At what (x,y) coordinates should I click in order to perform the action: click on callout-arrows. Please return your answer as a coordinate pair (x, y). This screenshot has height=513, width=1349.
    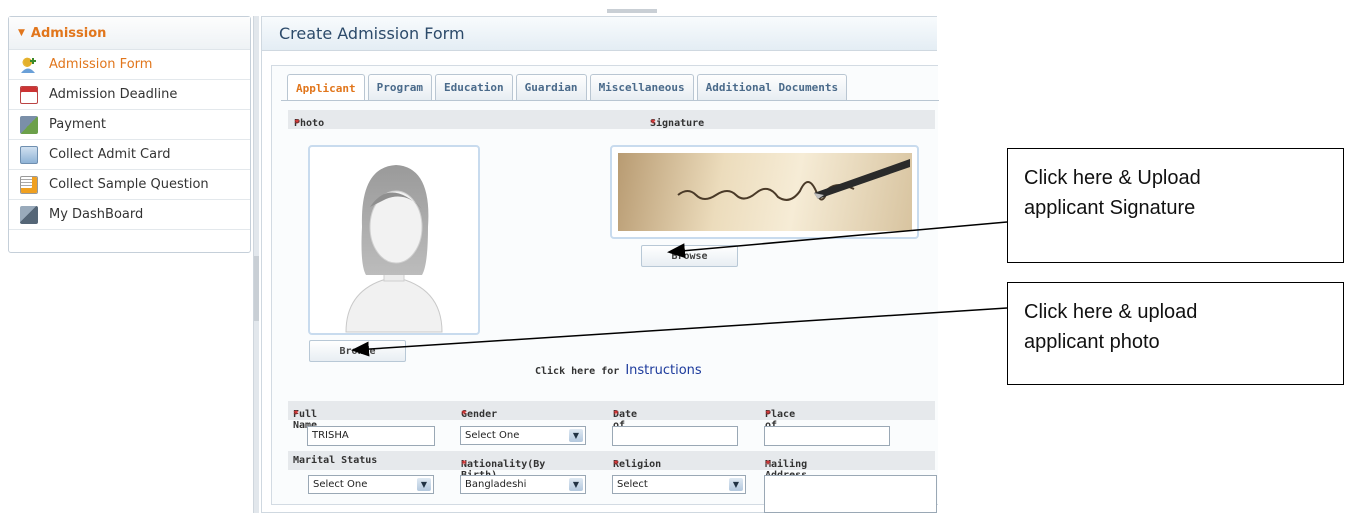
    Looking at the image, I should click on (679, 289).